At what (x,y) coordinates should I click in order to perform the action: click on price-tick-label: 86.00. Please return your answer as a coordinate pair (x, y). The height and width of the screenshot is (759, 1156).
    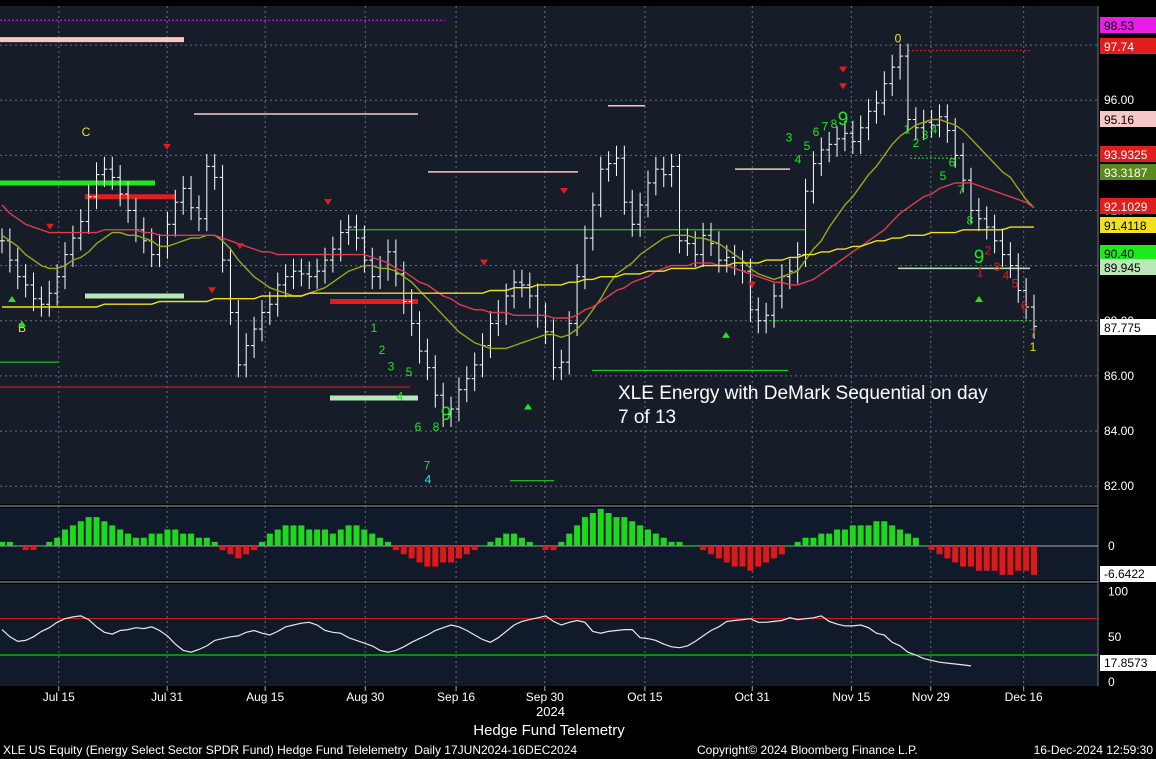
    Looking at the image, I should click on (1119, 376).